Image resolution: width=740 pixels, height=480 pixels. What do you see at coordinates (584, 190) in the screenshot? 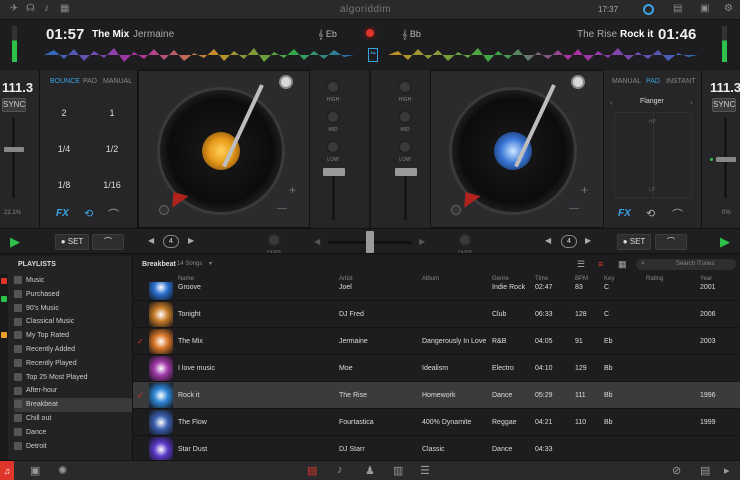
I see `deck-right-plus-icon: +` at bounding box center [584, 190].